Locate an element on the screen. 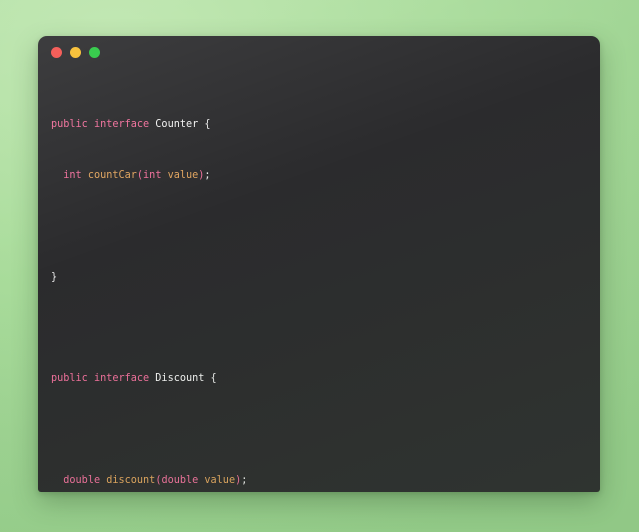 This screenshot has height=532, width=639. maximize-button is located at coordinates (94, 52).